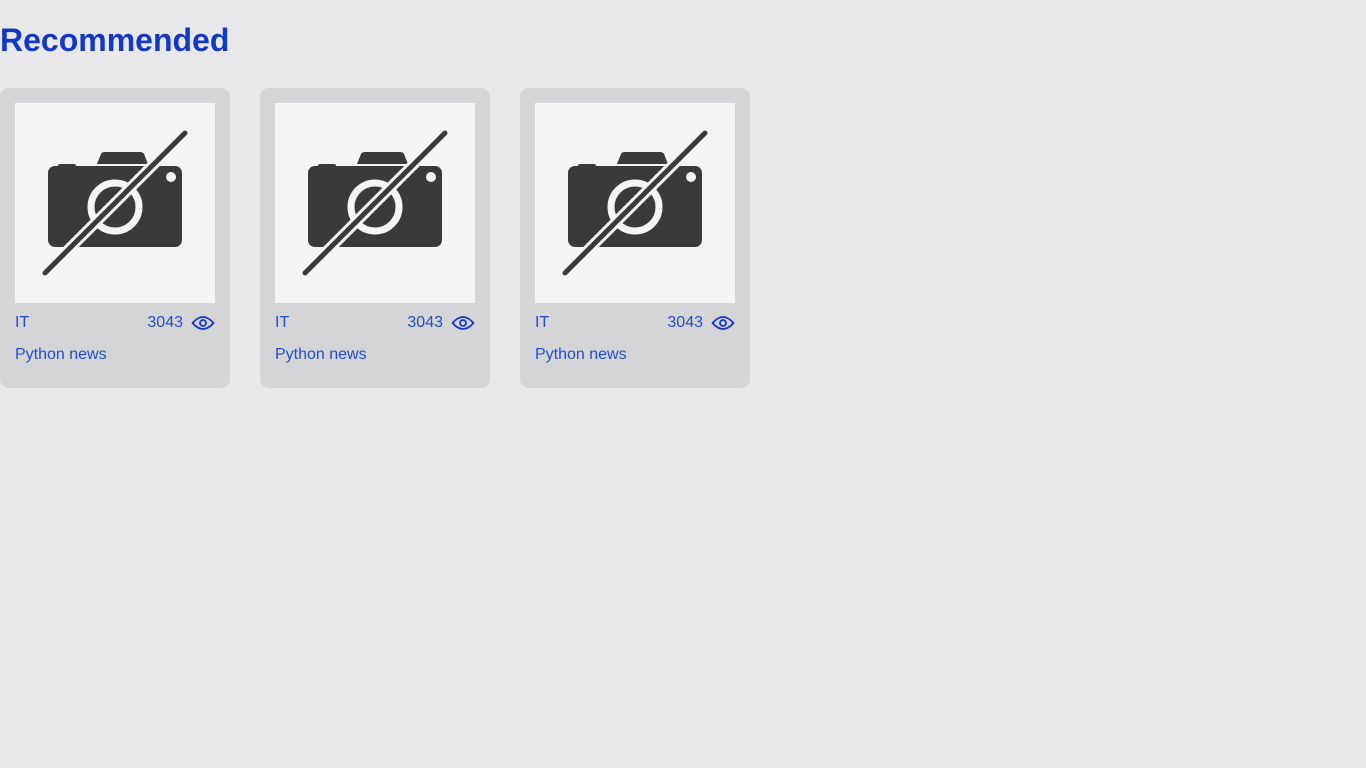 The image size is (1366, 768). I want to click on page-title: Recommended, so click(115, 40).